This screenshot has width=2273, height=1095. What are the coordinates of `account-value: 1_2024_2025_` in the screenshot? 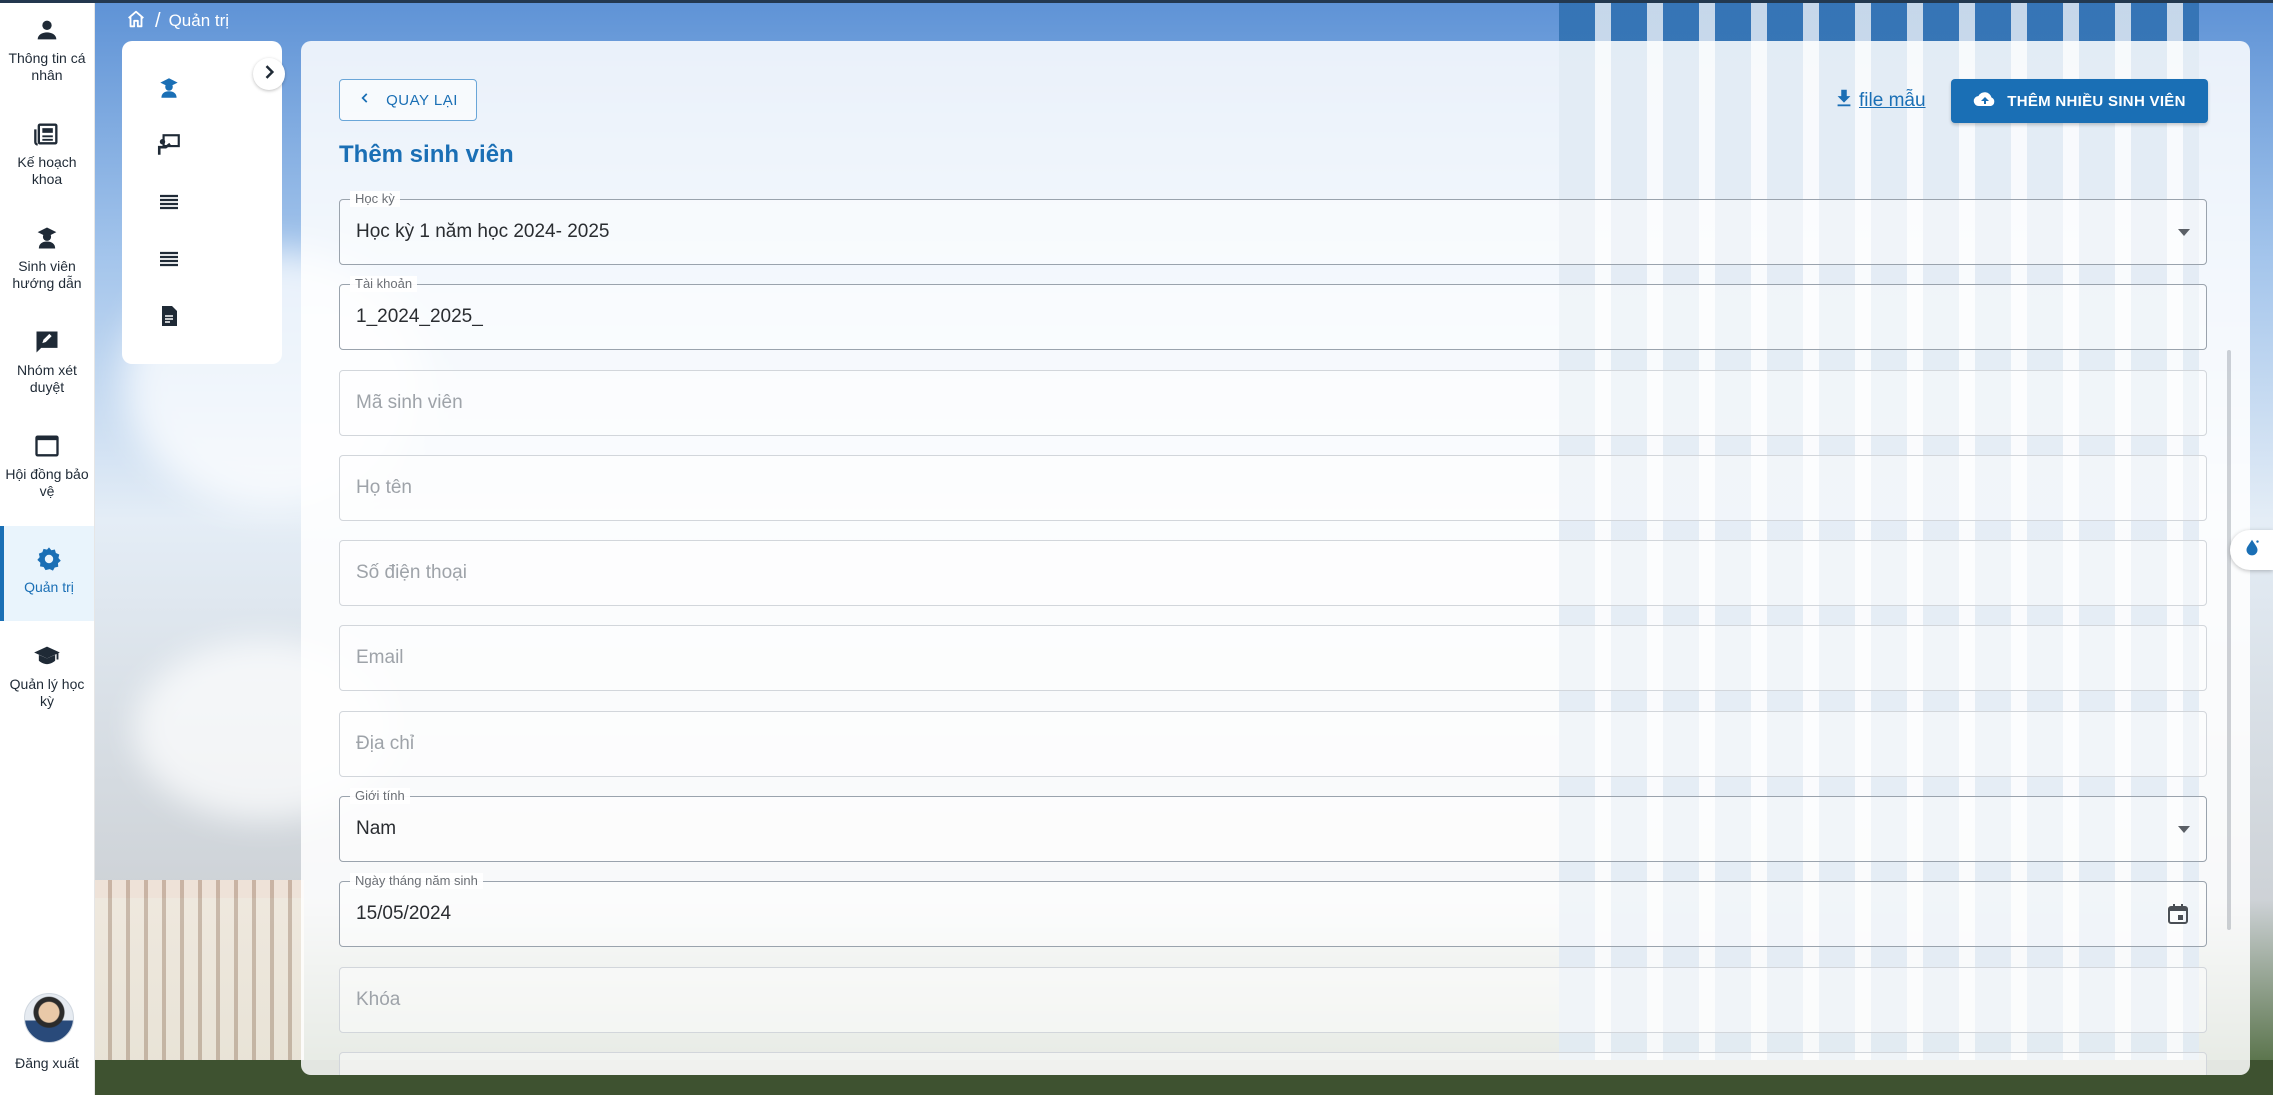 It's located at (419, 316).